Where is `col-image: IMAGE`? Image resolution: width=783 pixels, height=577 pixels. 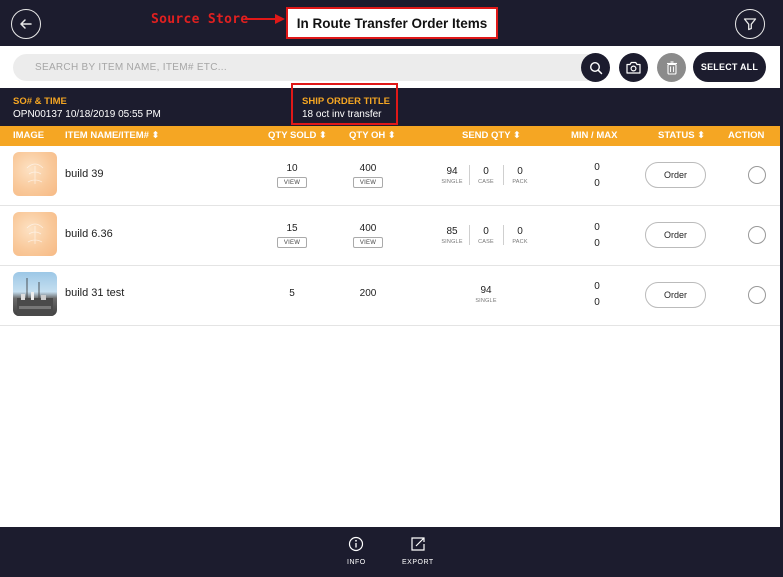 col-image: IMAGE is located at coordinates (29, 135).